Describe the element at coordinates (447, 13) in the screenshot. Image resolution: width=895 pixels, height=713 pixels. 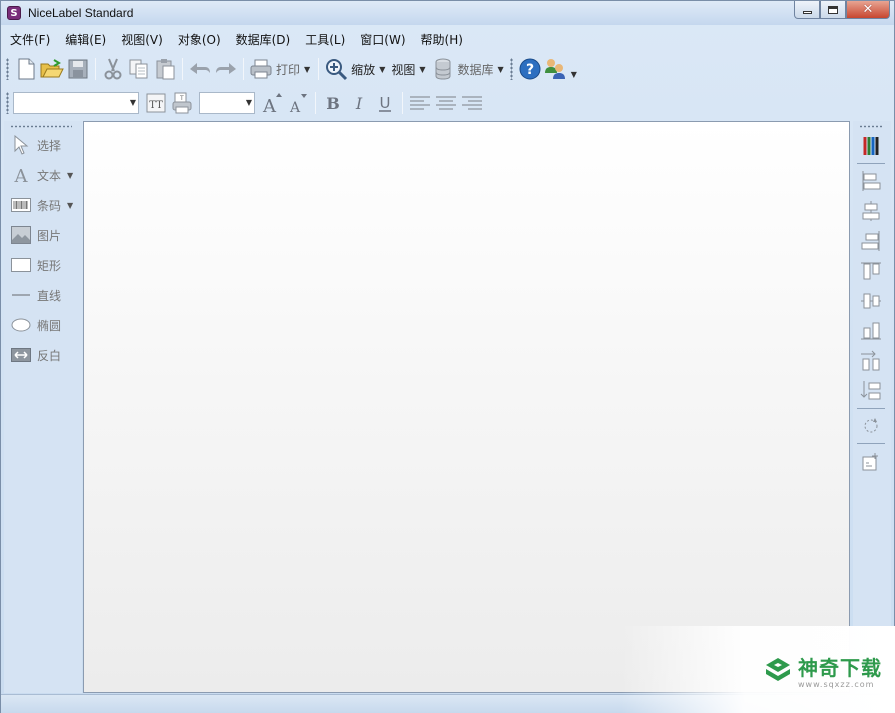
I see `title-bar: S NiceLabel Standard ✕` at that location.